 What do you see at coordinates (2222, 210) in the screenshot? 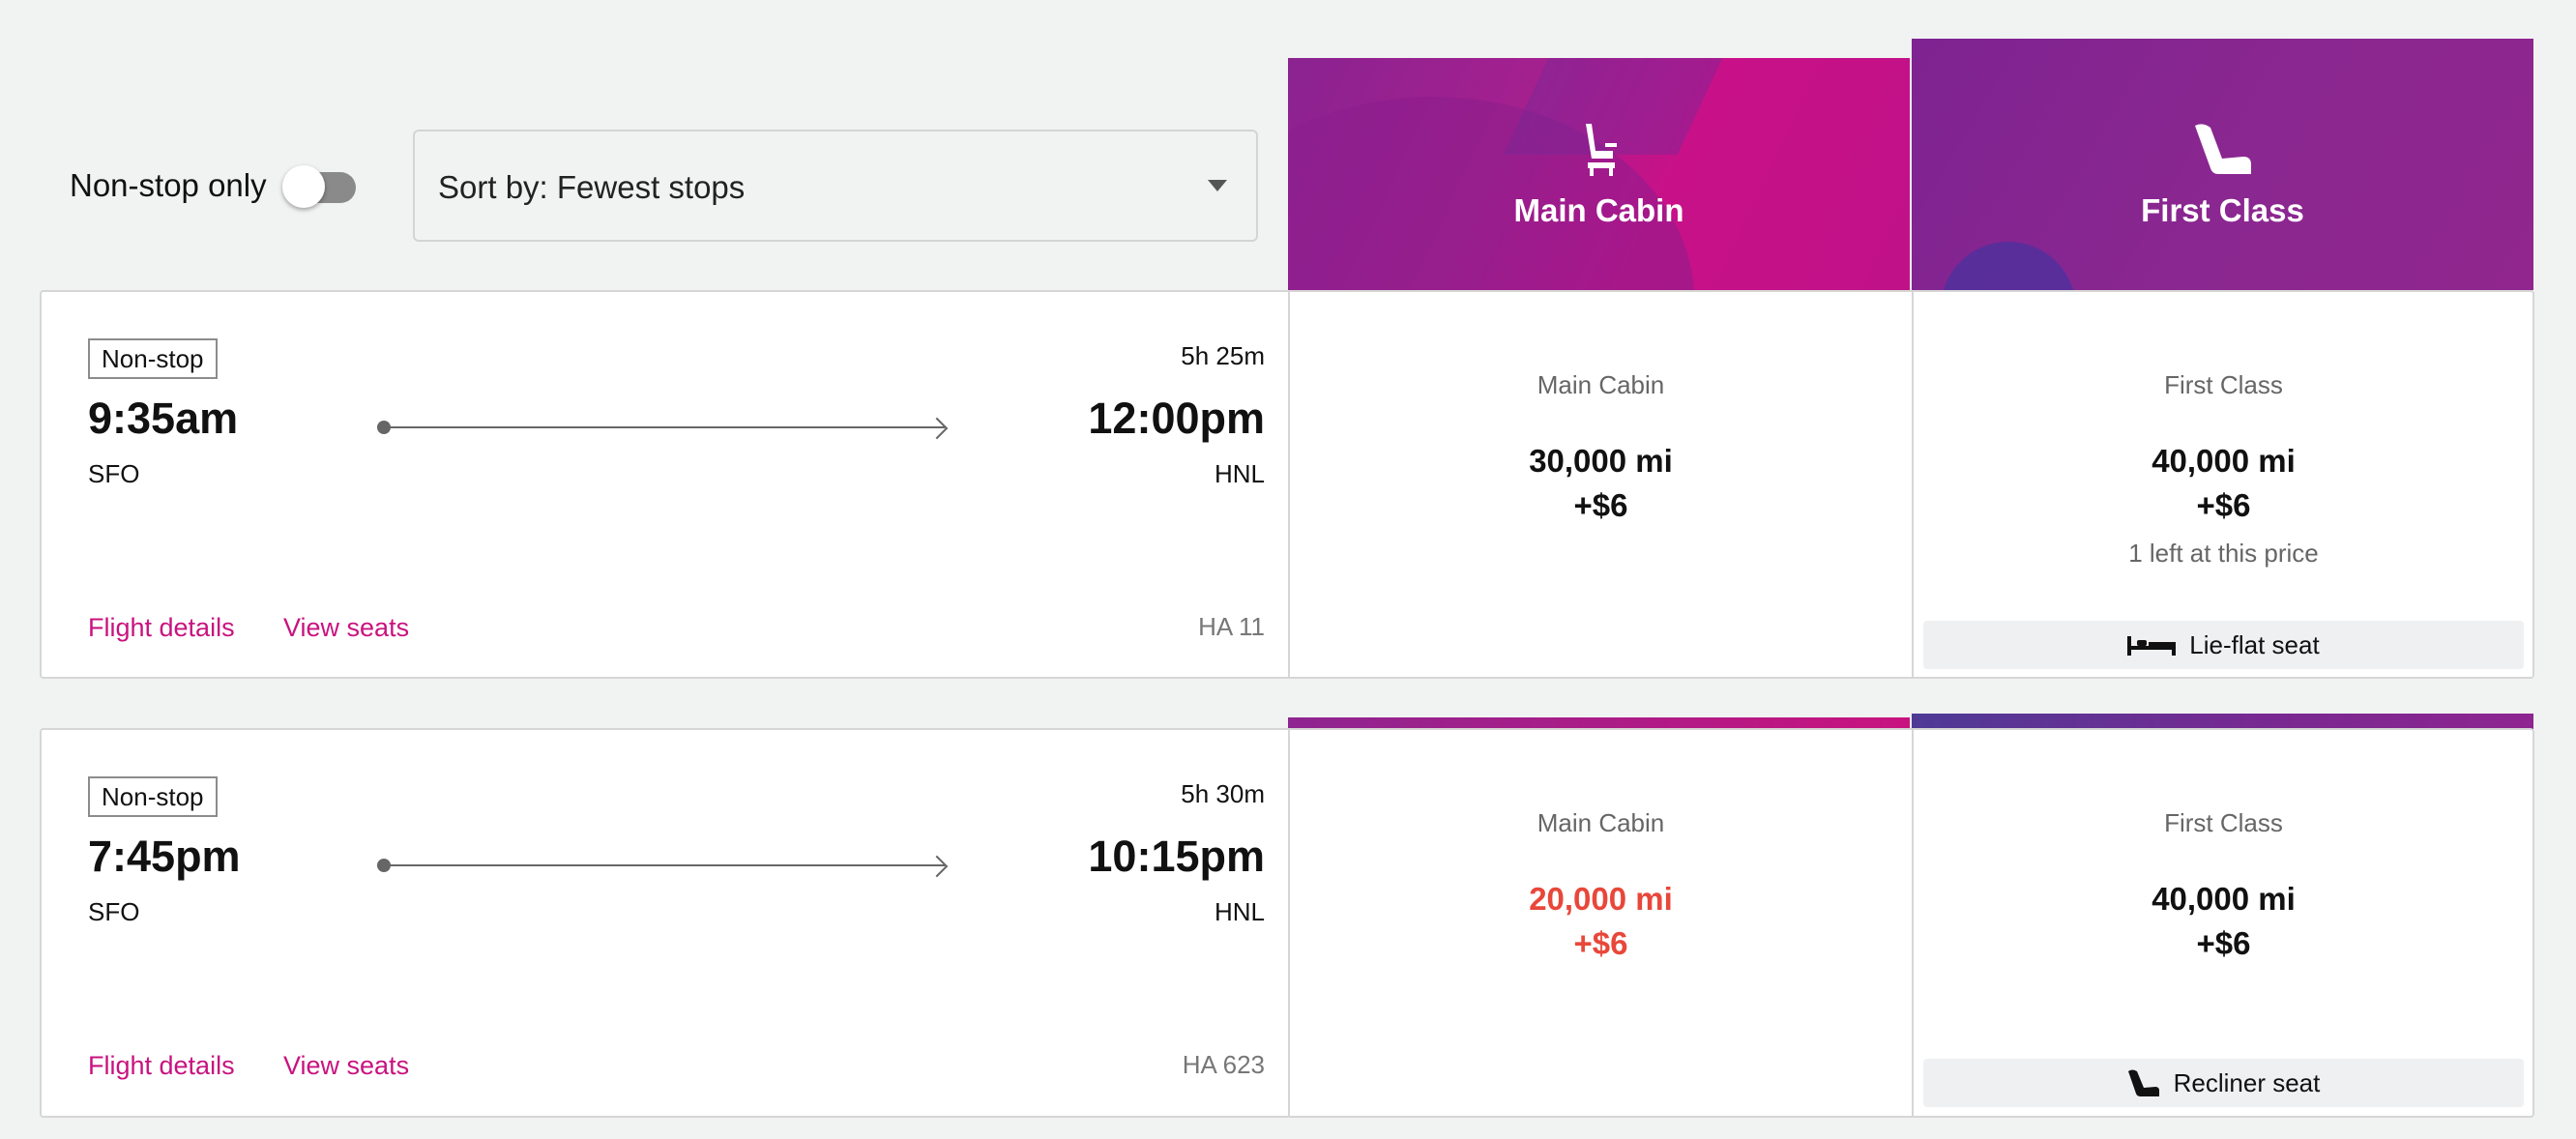
I see `first-class-title: First Class` at bounding box center [2222, 210].